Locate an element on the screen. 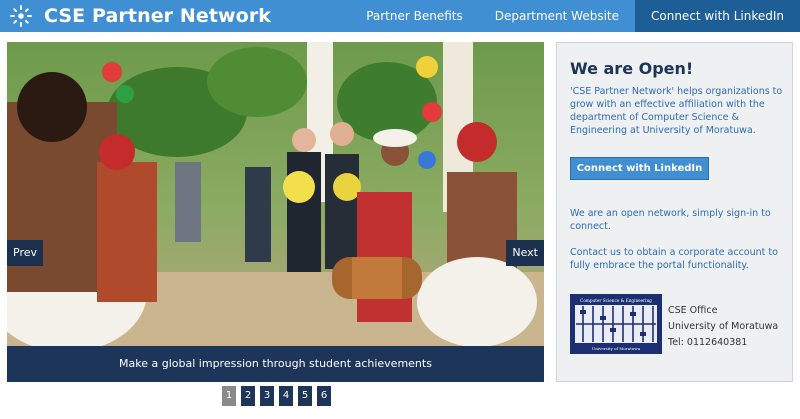 This screenshot has height=419, width=800. connect-linkedin-button: Connect with LinkedIn is located at coordinates (639, 168).